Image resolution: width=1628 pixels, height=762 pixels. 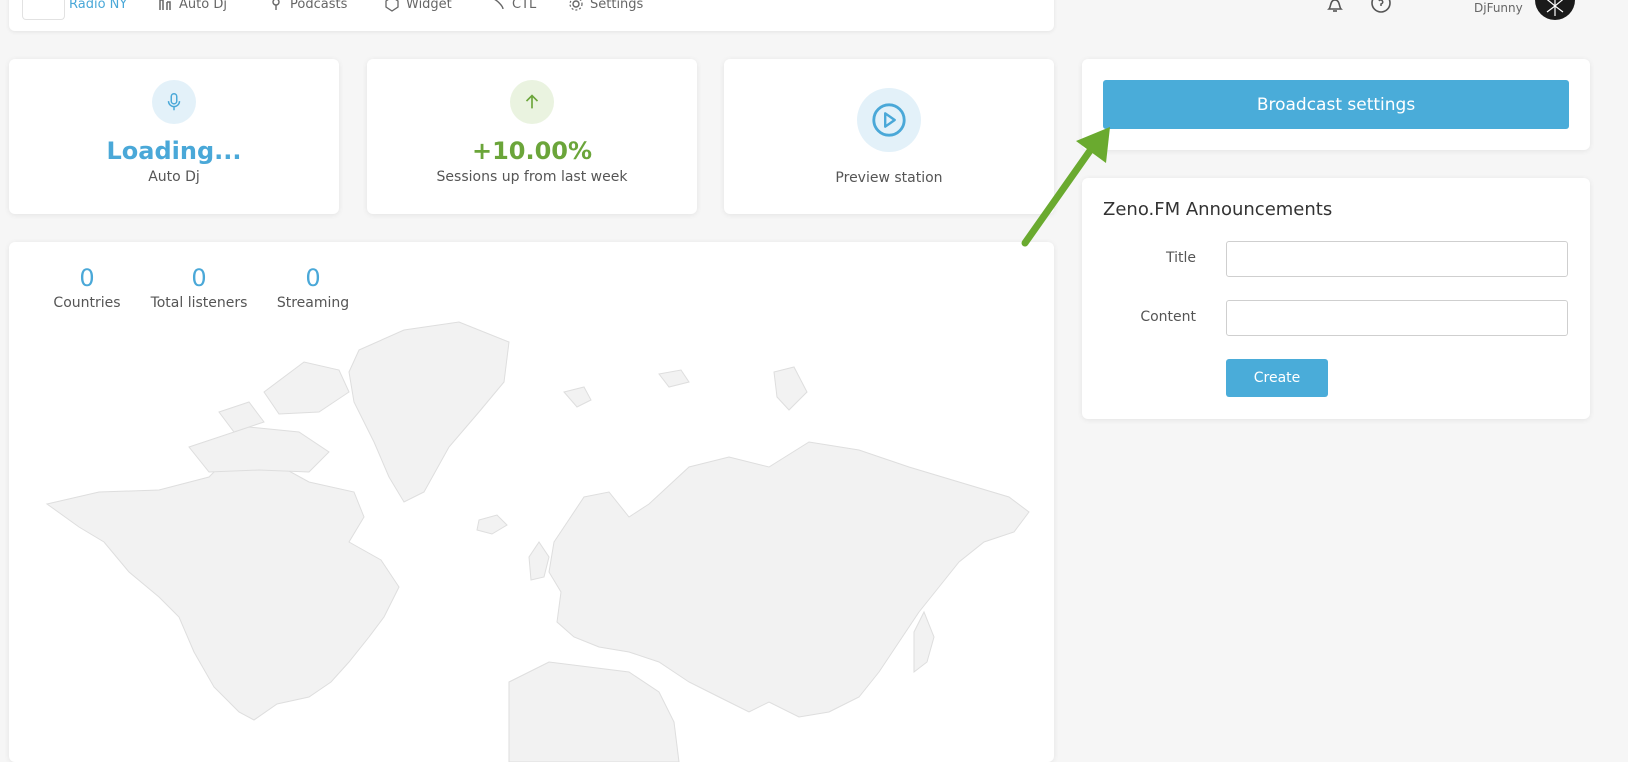 I want to click on broadcast-settings-button: Broadcast settings, so click(x=1336, y=104).